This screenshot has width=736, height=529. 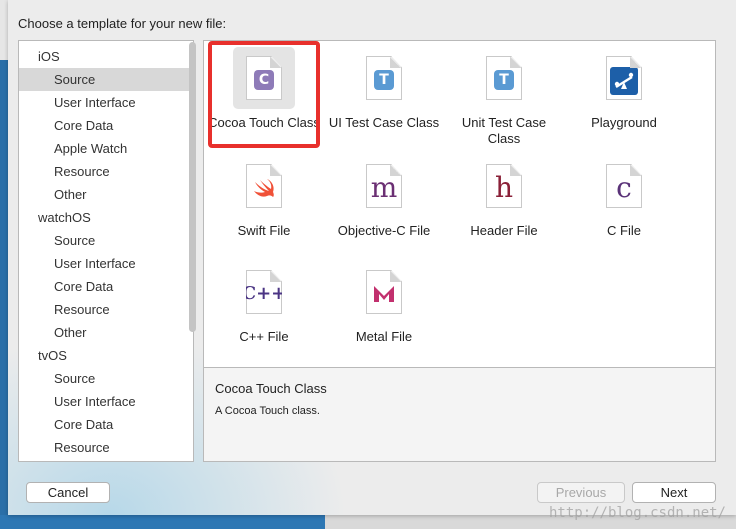 I want to click on c-file-icon: c, so click(x=624, y=186).